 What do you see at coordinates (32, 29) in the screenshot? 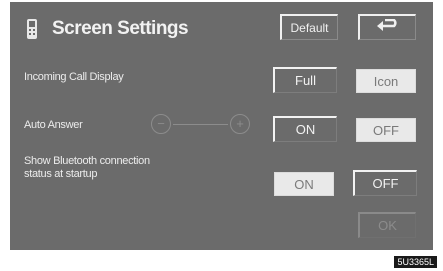
I see `phone-icon` at bounding box center [32, 29].